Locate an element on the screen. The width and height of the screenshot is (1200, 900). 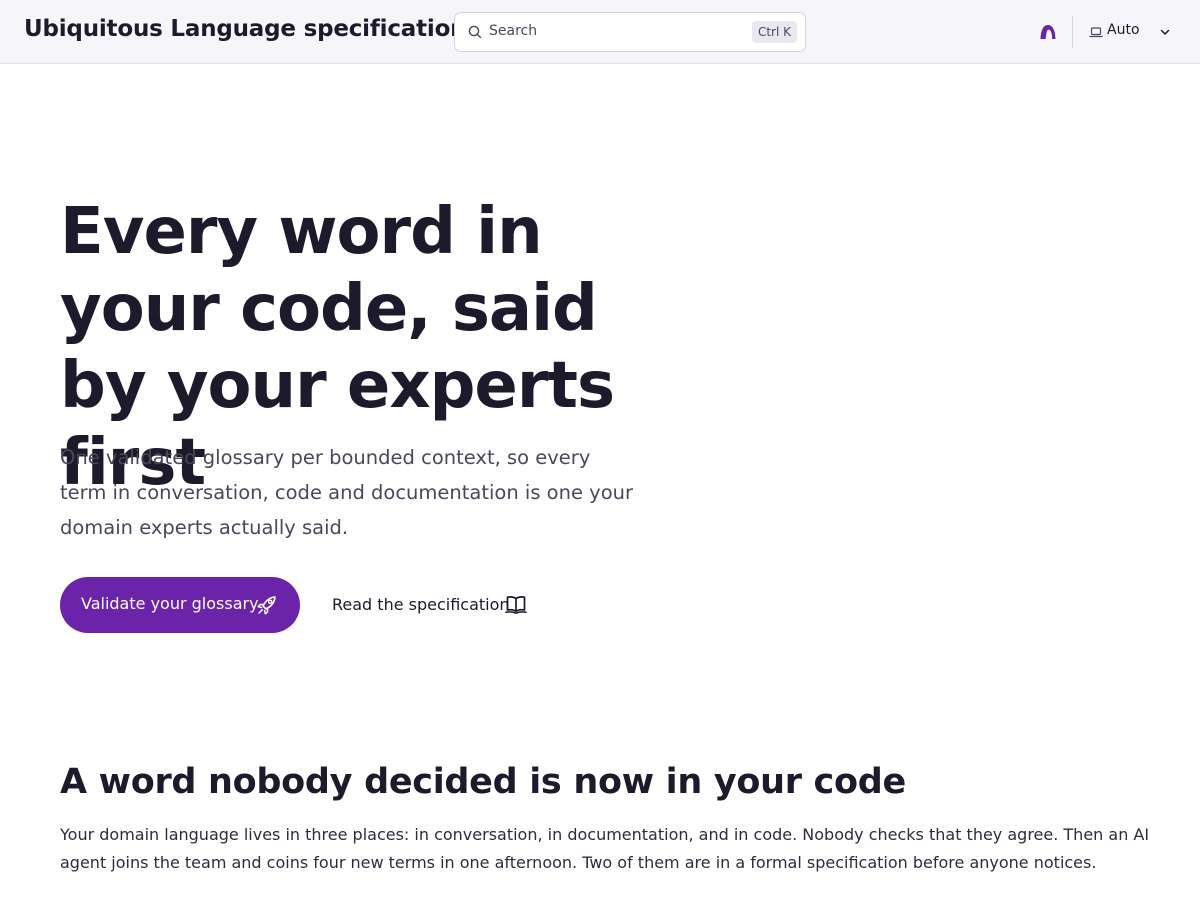
read-specification-label: Read the specification is located at coordinates (421, 604).